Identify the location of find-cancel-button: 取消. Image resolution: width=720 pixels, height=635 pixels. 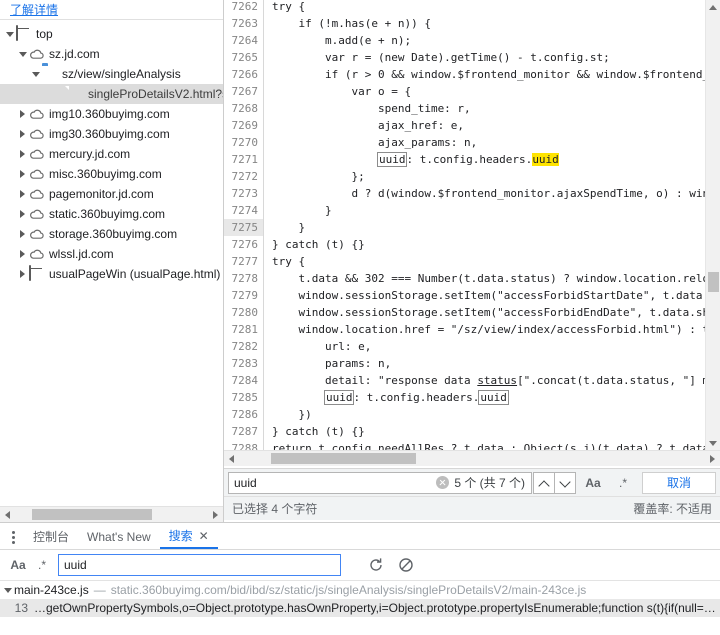
(679, 482).